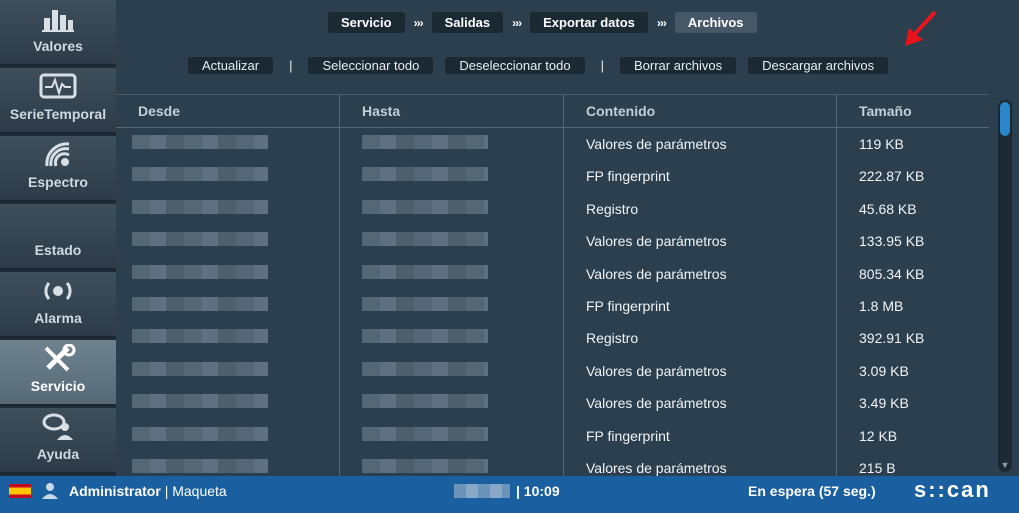  I want to click on table-row: FP fingerprint 222.87 KB, so click(552, 176).